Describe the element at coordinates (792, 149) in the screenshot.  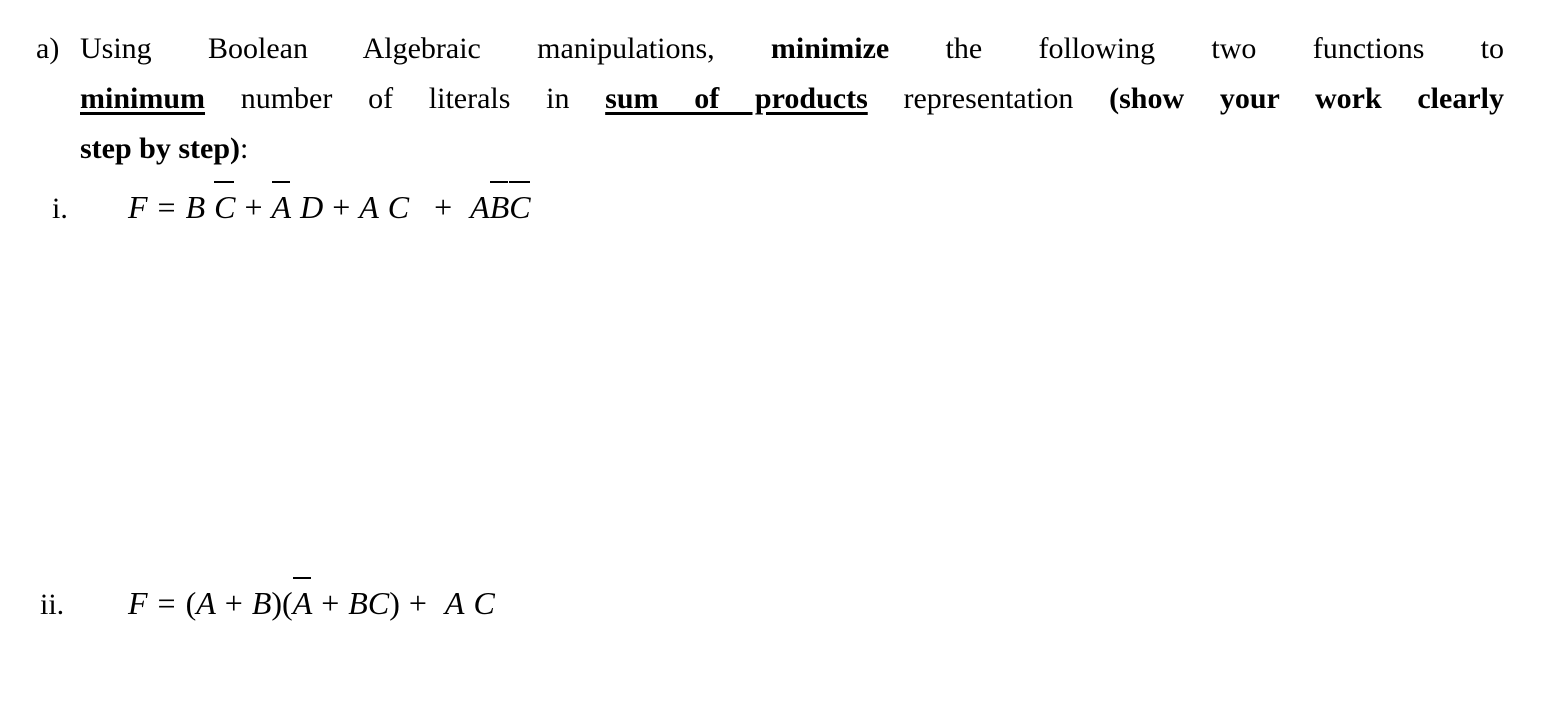
I see `part-a-line-3: step by step):` at that location.